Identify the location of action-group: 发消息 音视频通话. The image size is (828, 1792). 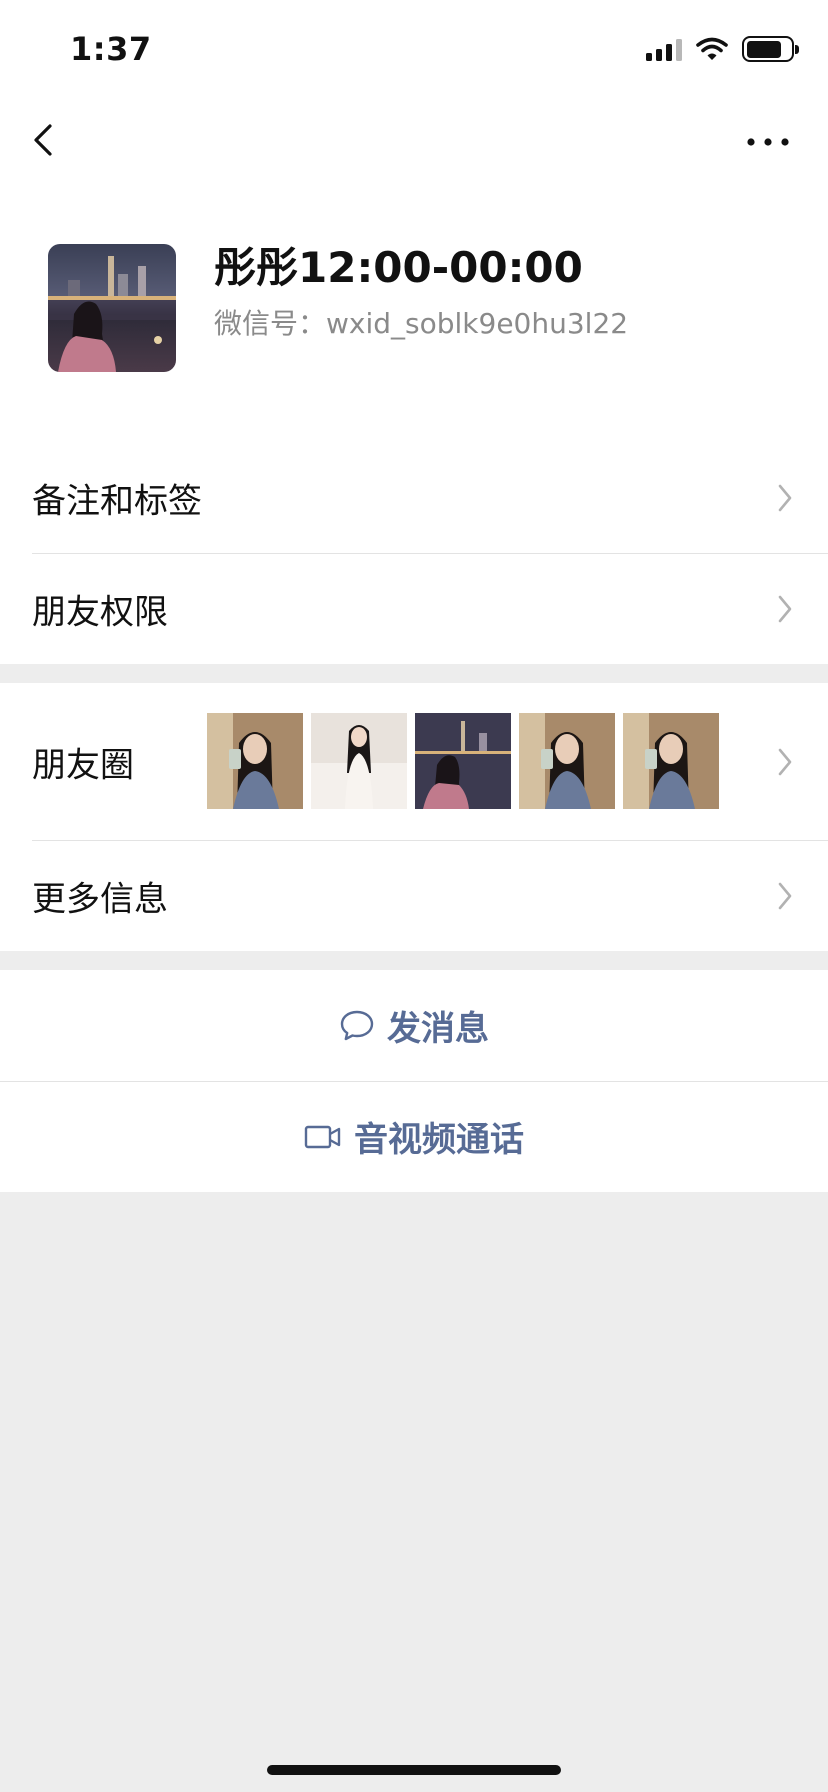
(414, 1081).